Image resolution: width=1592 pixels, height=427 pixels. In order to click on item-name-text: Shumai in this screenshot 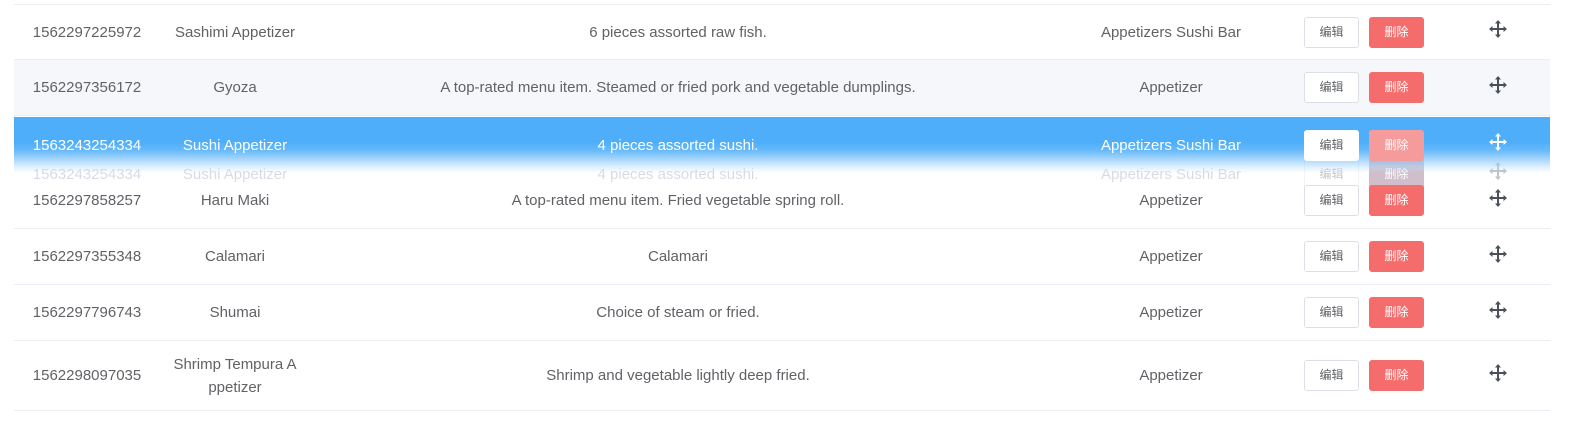, I will do `click(235, 312)`.